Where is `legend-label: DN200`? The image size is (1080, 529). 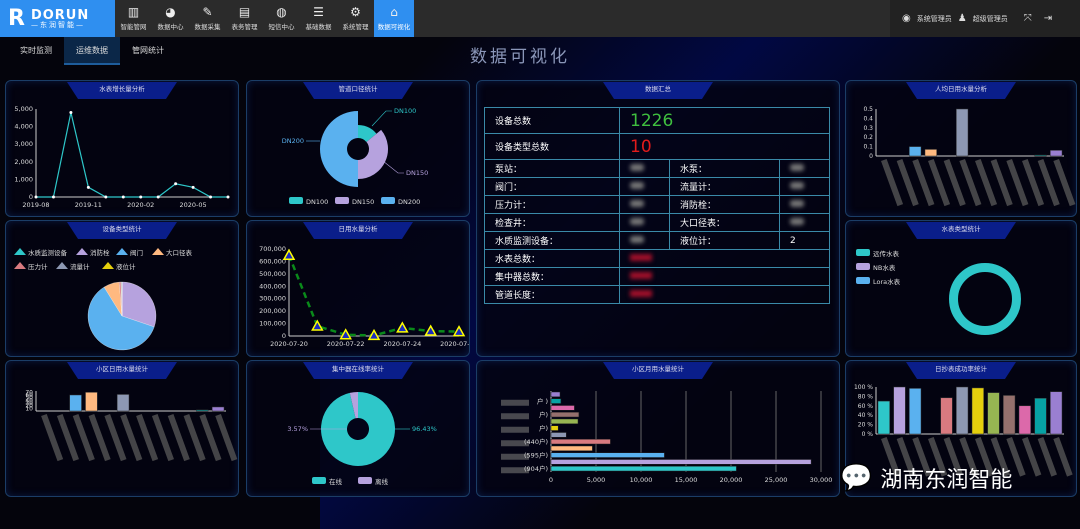 legend-label: DN200 is located at coordinates (409, 202).